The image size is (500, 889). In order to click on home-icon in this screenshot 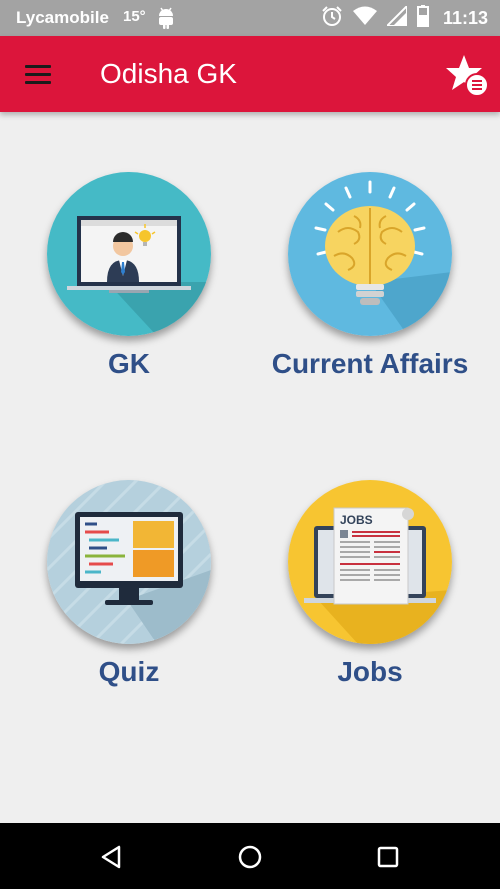, I will do `click(250, 857)`.